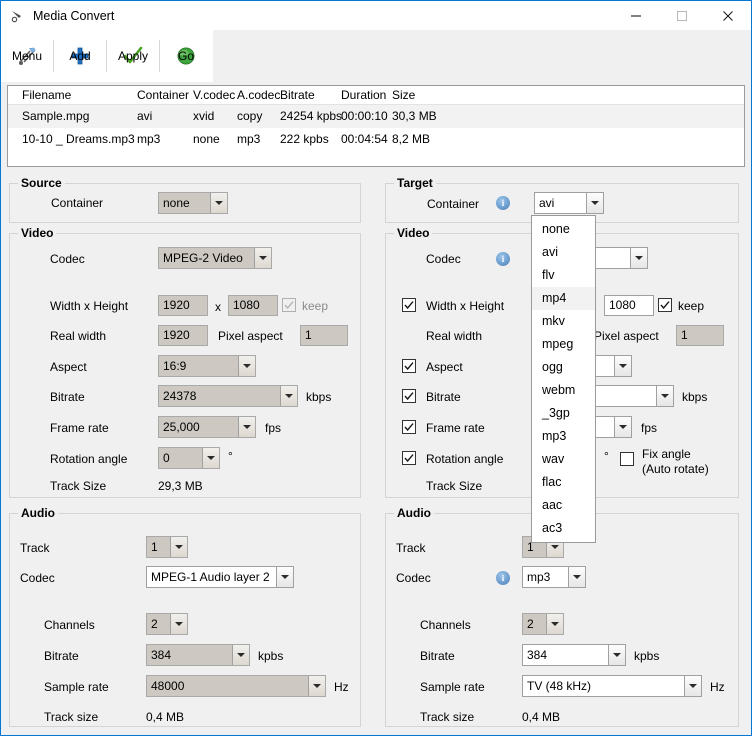 The image size is (752, 736). Describe the element at coordinates (569, 203) in the screenshot. I see `target-container-combo: avi` at that location.